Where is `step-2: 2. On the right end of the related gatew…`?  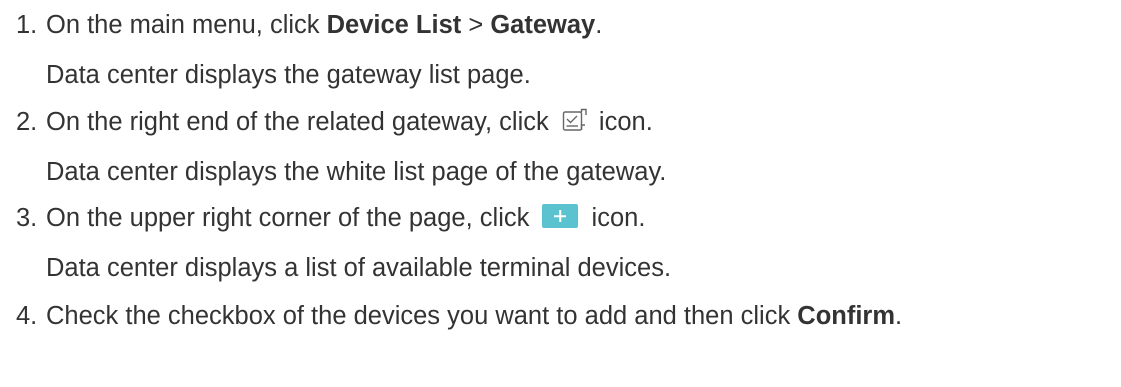 step-2: 2. On the right end of the related gatew… is located at coordinates (341, 147).